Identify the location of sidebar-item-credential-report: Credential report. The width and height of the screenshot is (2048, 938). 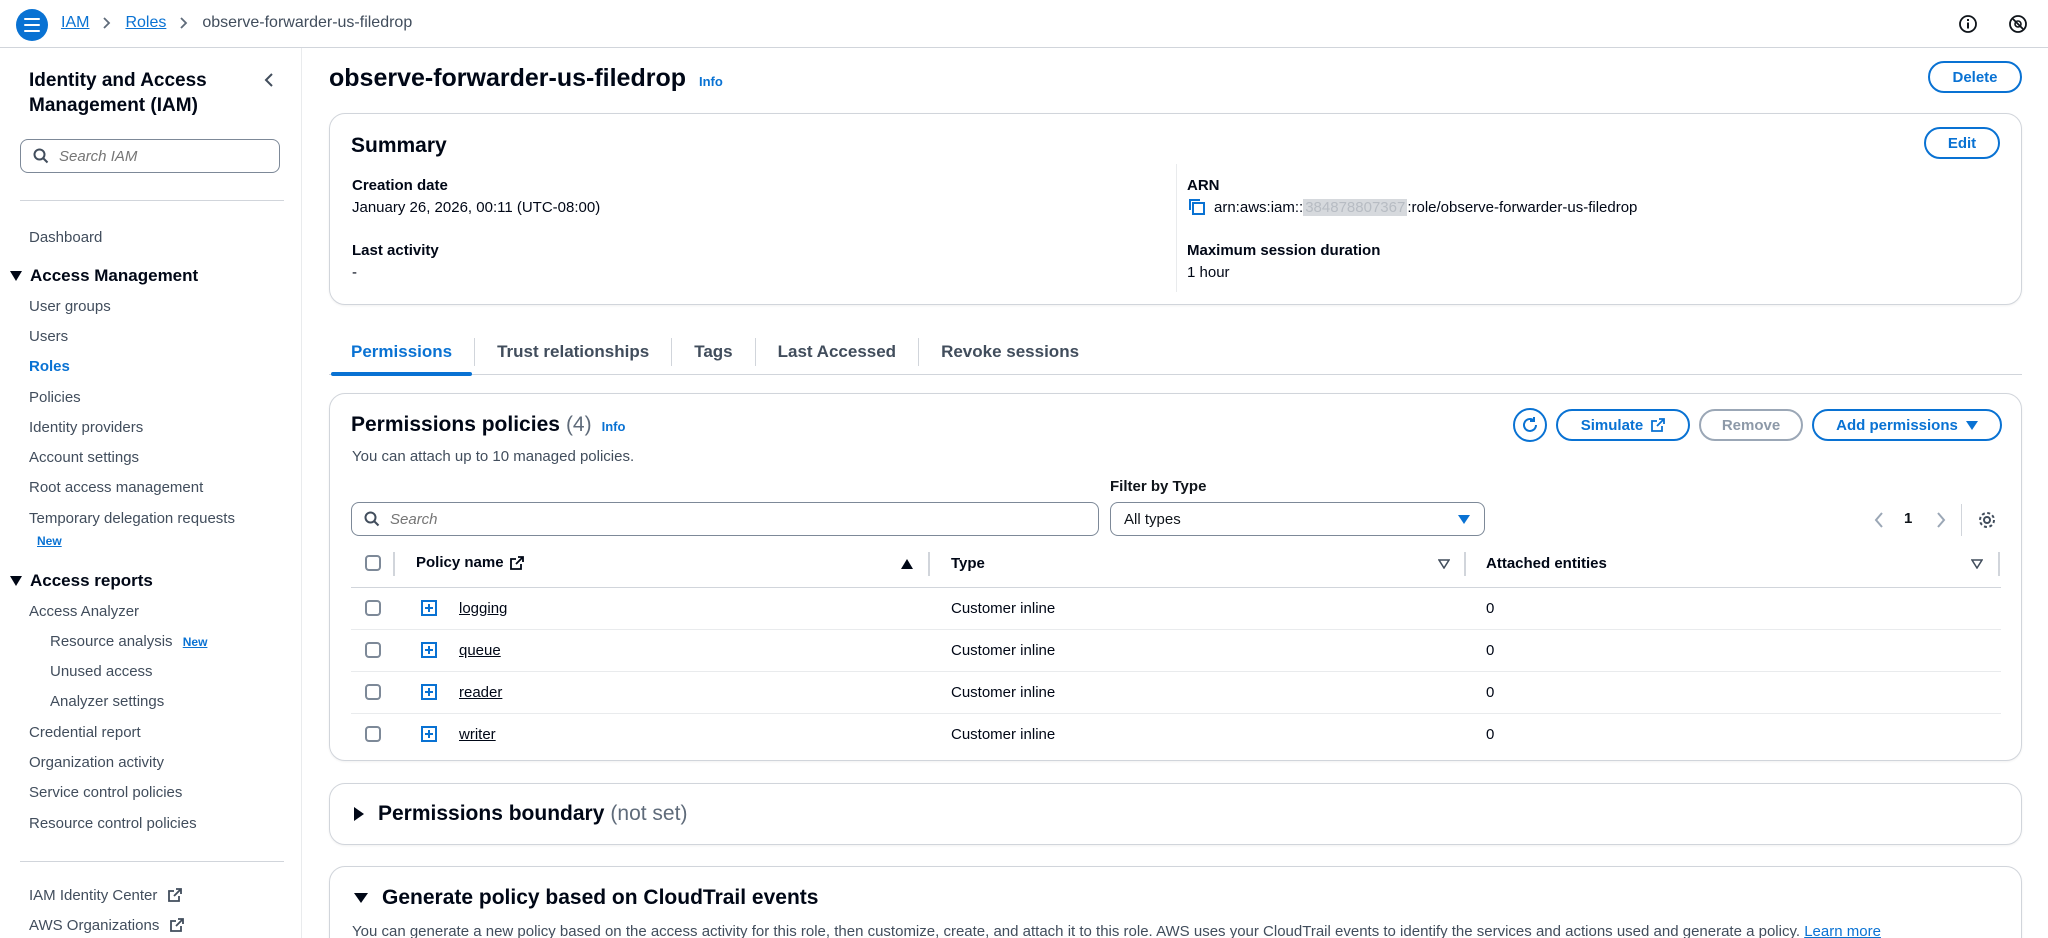
(85, 732).